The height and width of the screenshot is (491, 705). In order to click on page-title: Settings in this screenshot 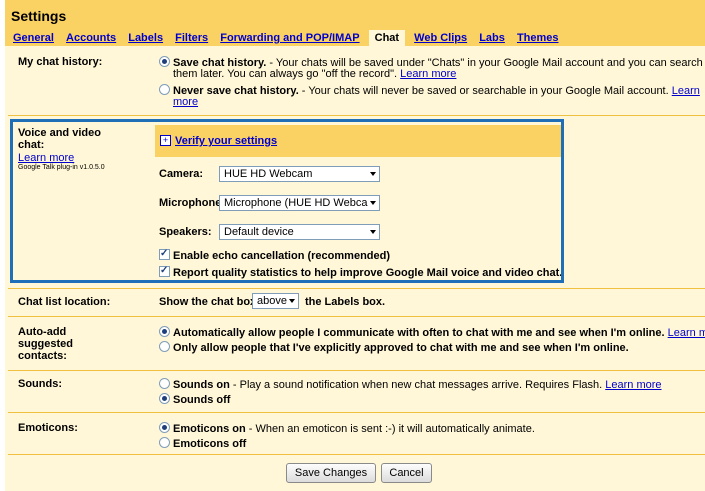, I will do `click(39, 16)`.